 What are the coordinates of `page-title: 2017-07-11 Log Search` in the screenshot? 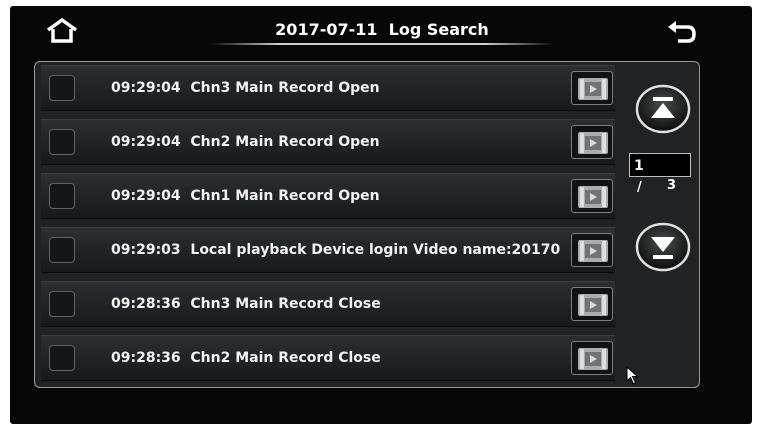 It's located at (382, 29).